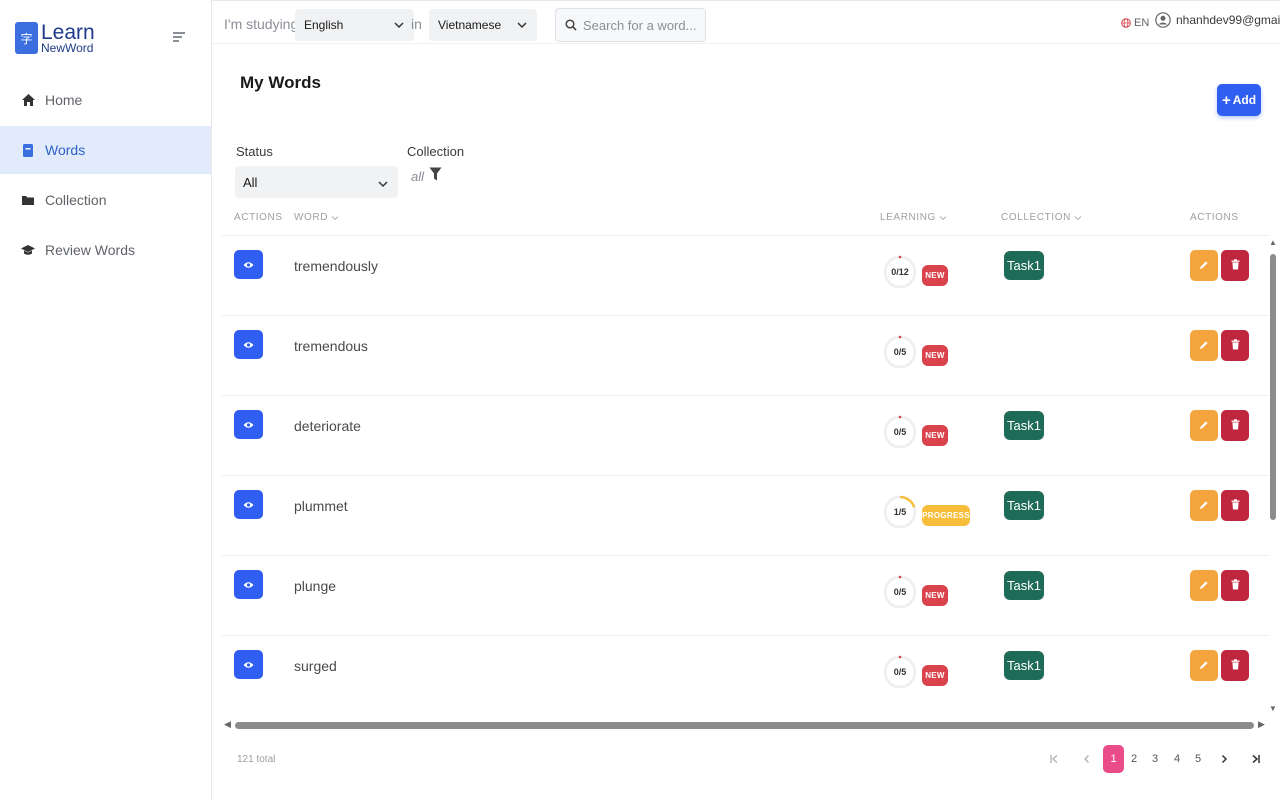 The image size is (1280, 800). What do you see at coordinates (26, 38) in the screenshot?
I see `logo-icon: 字` at bounding box center [26, 38].